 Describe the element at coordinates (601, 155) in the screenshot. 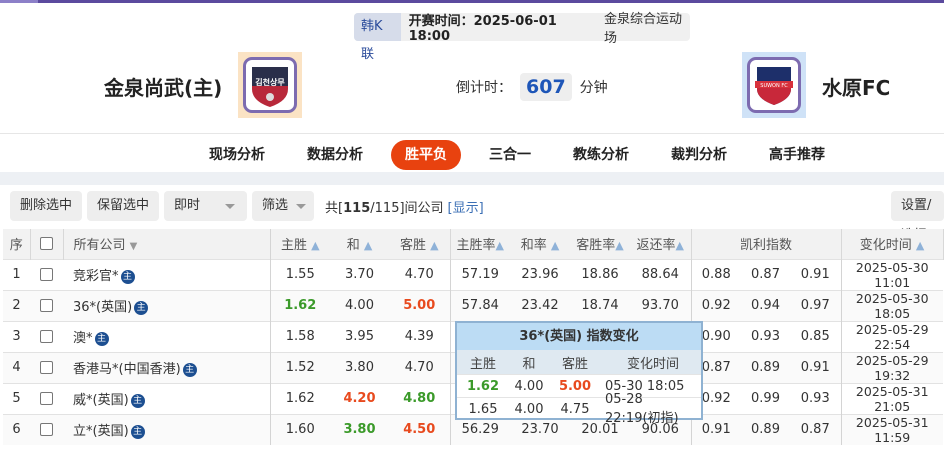

I see `tab-coach: 教练分析` at that location.